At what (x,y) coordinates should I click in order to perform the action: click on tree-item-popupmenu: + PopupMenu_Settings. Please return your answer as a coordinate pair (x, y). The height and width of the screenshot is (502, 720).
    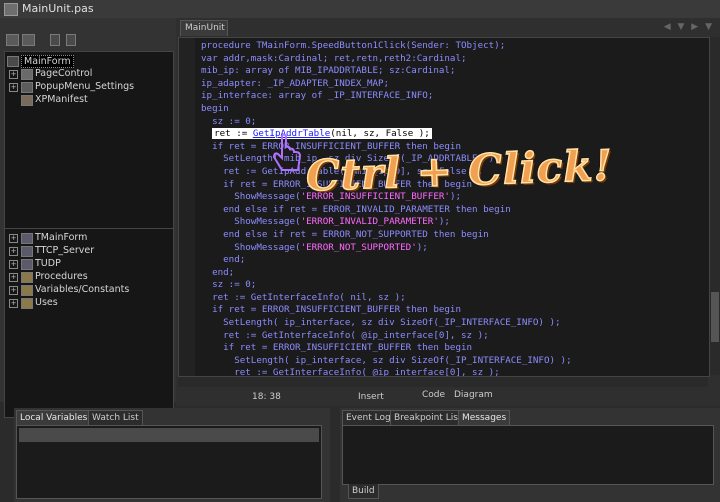
    Looking at the image, I should click on (88, 87).